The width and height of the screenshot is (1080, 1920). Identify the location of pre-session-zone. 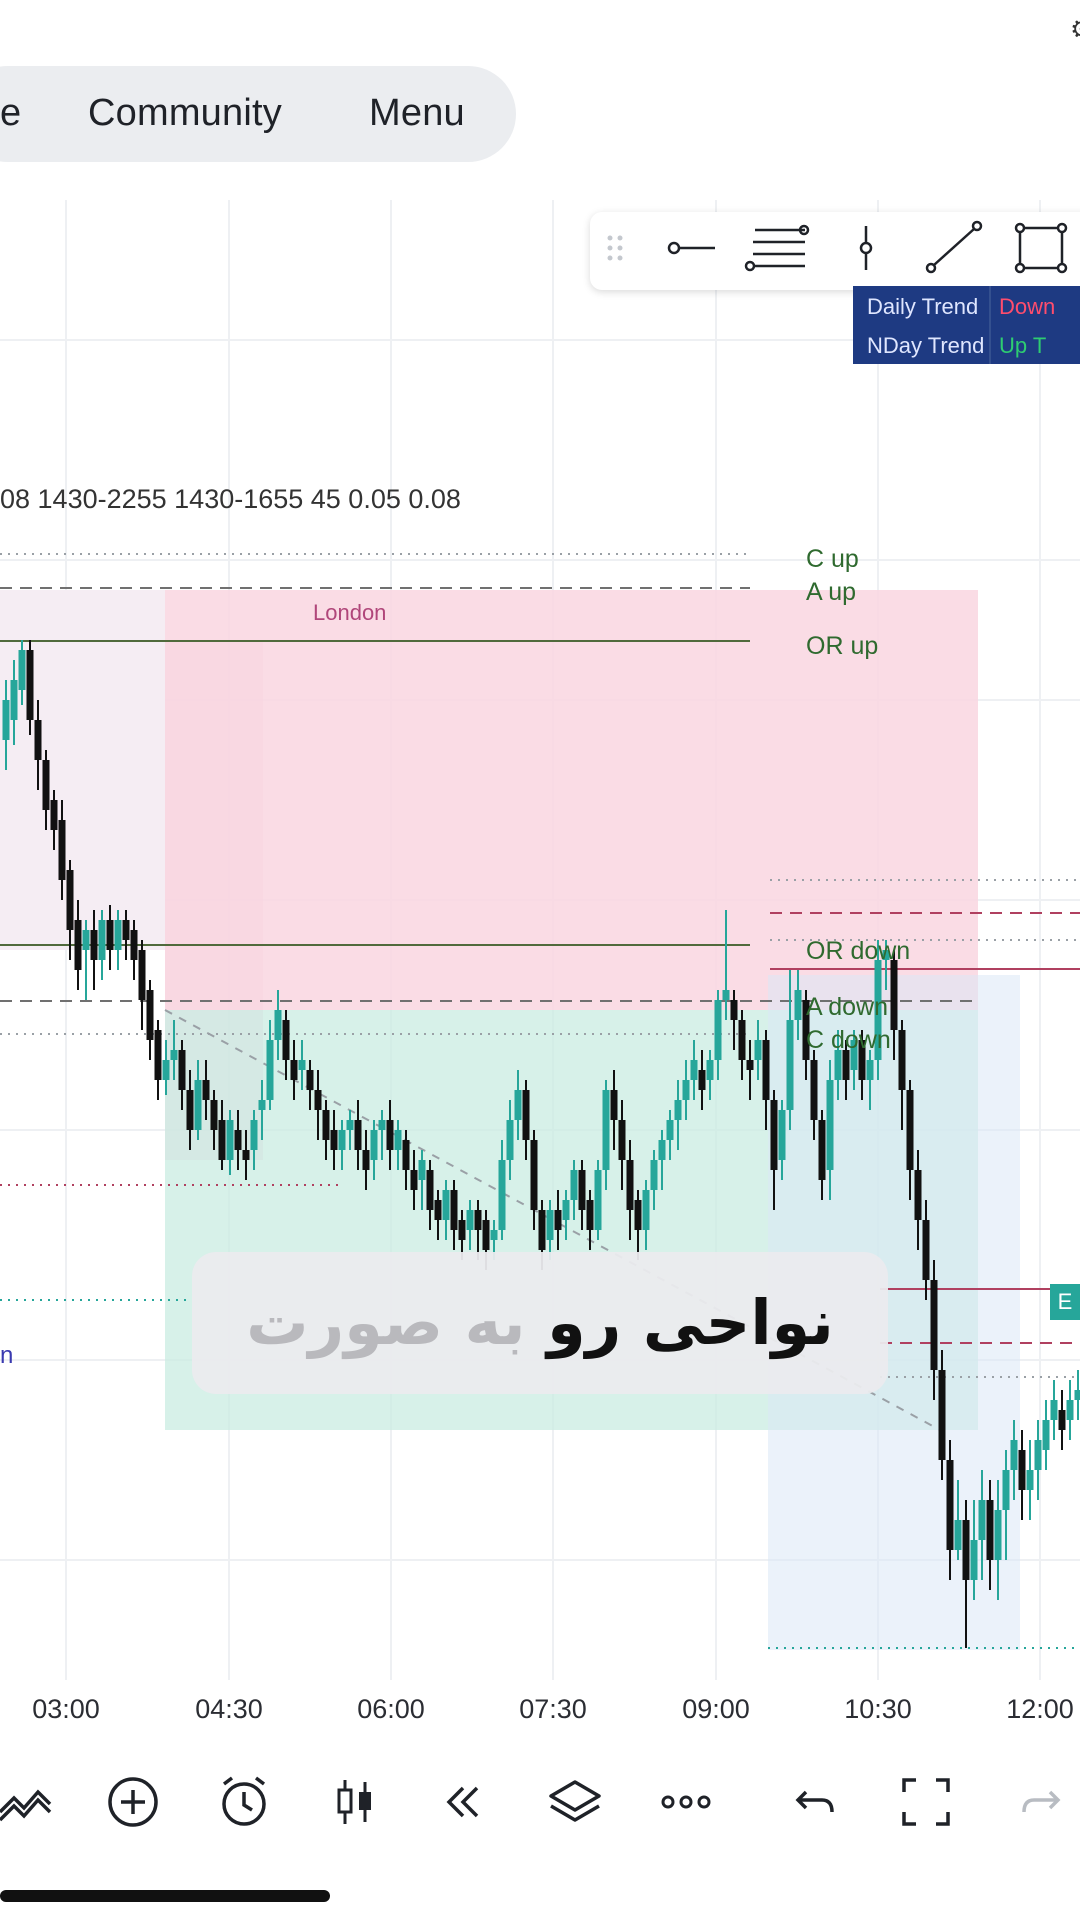
(82, 770).